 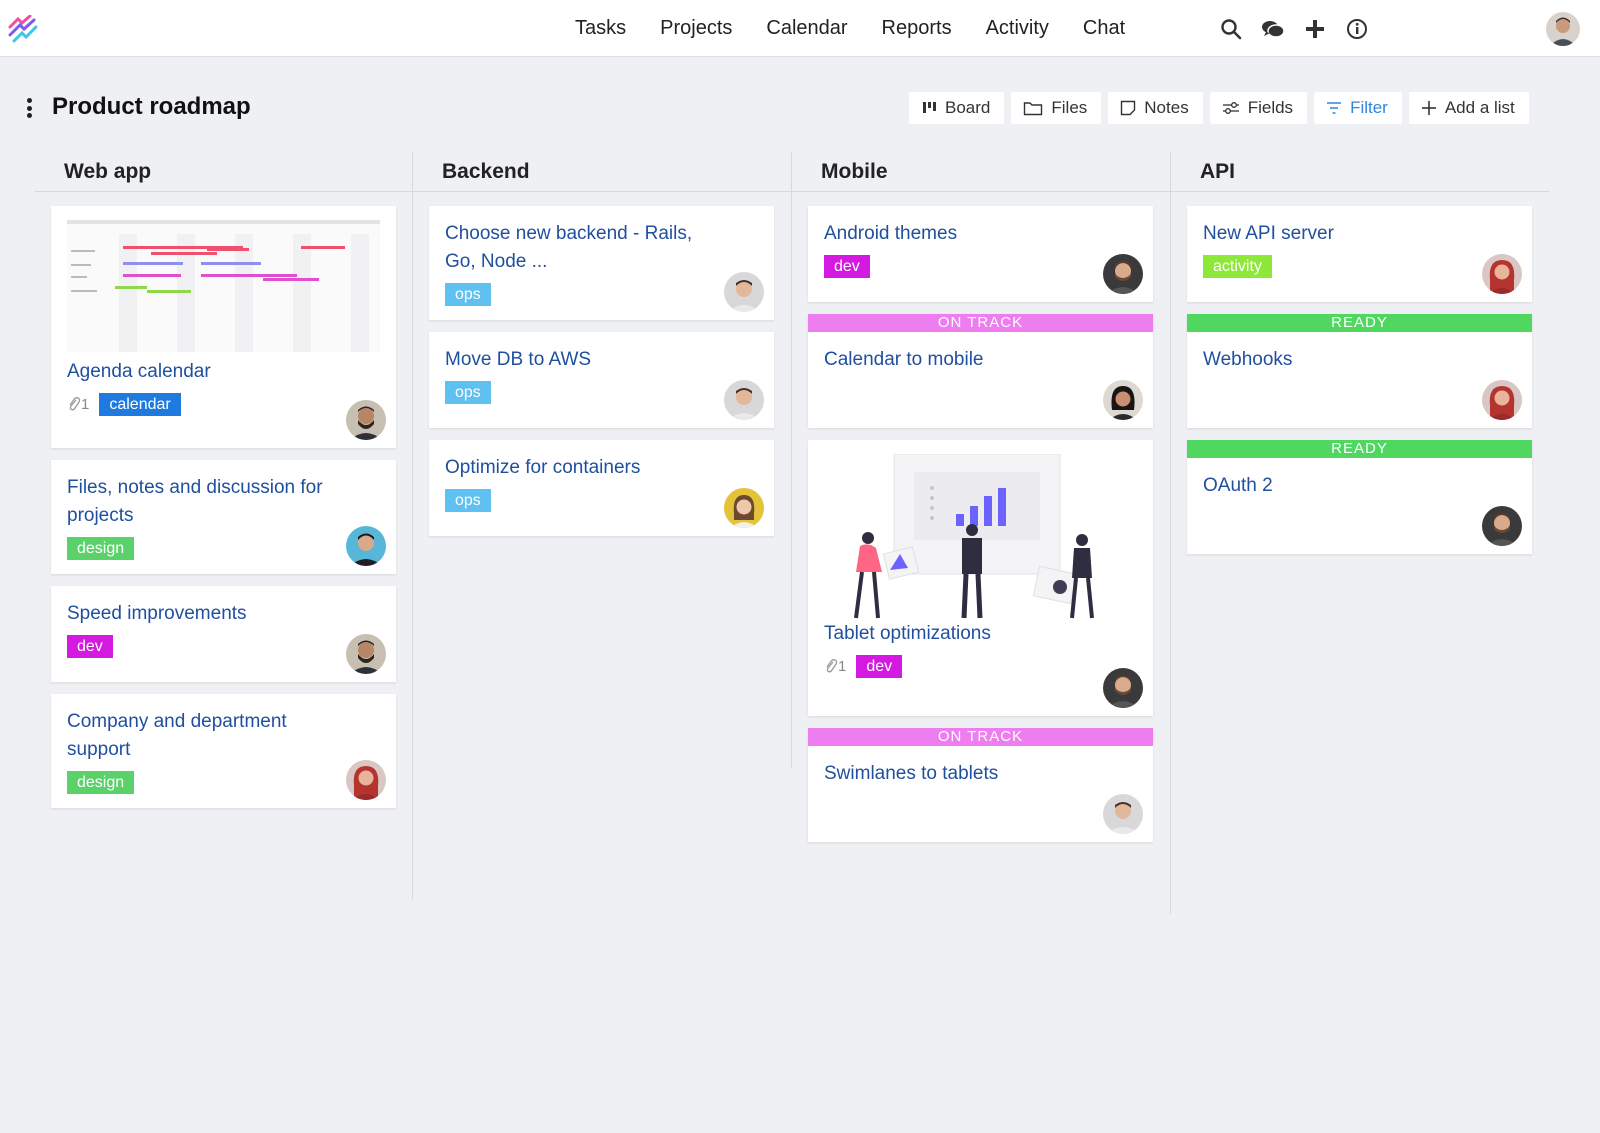 What do you see at coordinates (1231, 29) in the screenshot?
I see `search-icon` at bounding box center [1231, 29].